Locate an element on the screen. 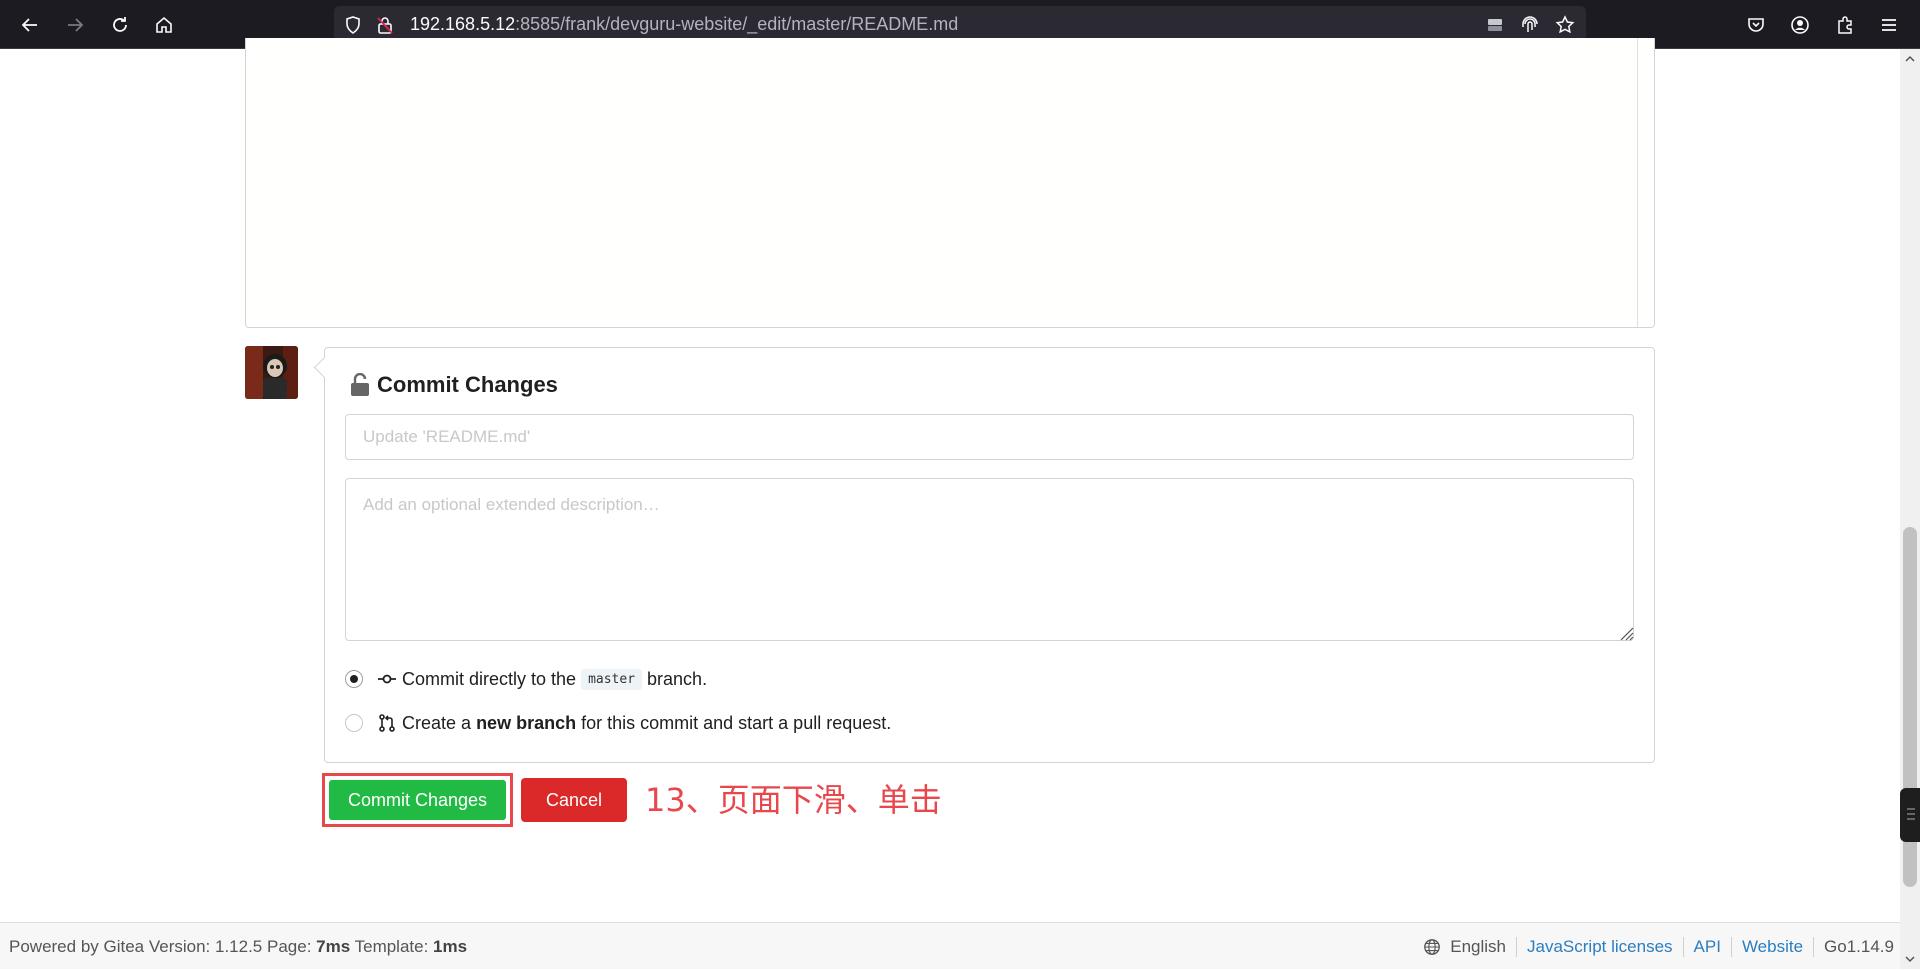 The image size is (1920, 970). footer-powered-by: Powered by Gitea Version: 1.12.5 Page: is located at coordinates (160, 946).